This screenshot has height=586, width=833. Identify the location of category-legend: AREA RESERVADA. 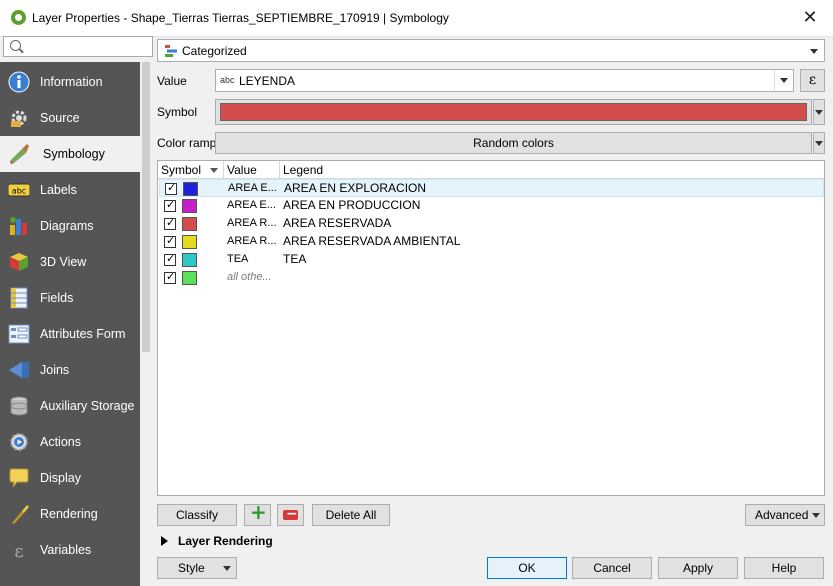
(337, 223).